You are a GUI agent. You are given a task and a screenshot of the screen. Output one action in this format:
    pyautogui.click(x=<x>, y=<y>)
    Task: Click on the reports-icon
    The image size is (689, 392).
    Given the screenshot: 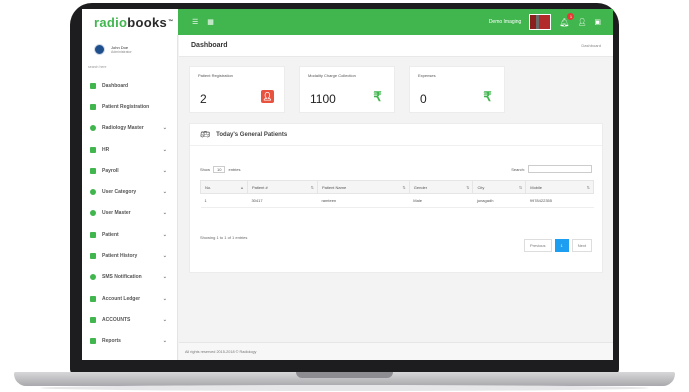 What is the action you would take?
    pyautogui.click(x=93, y=341)
    